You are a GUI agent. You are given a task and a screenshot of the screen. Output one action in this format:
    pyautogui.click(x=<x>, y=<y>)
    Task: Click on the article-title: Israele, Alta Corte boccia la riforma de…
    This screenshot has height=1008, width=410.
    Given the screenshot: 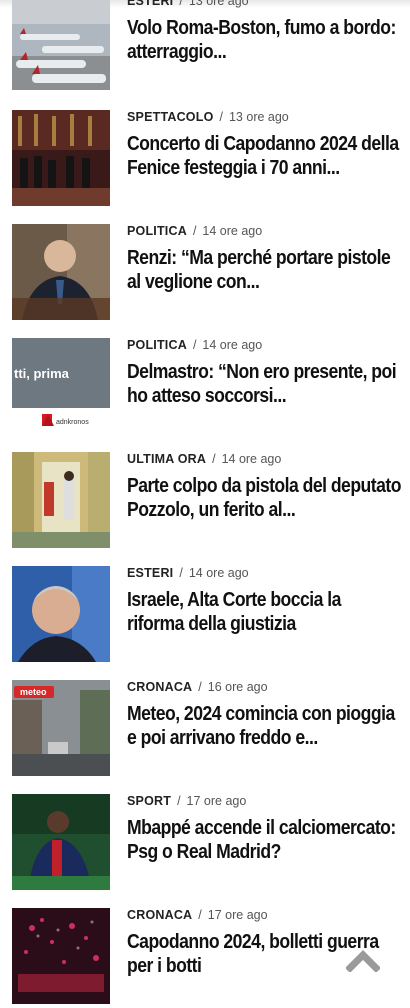 What is the action you would take?
    pyautogui.click(x=264, y=612)
    